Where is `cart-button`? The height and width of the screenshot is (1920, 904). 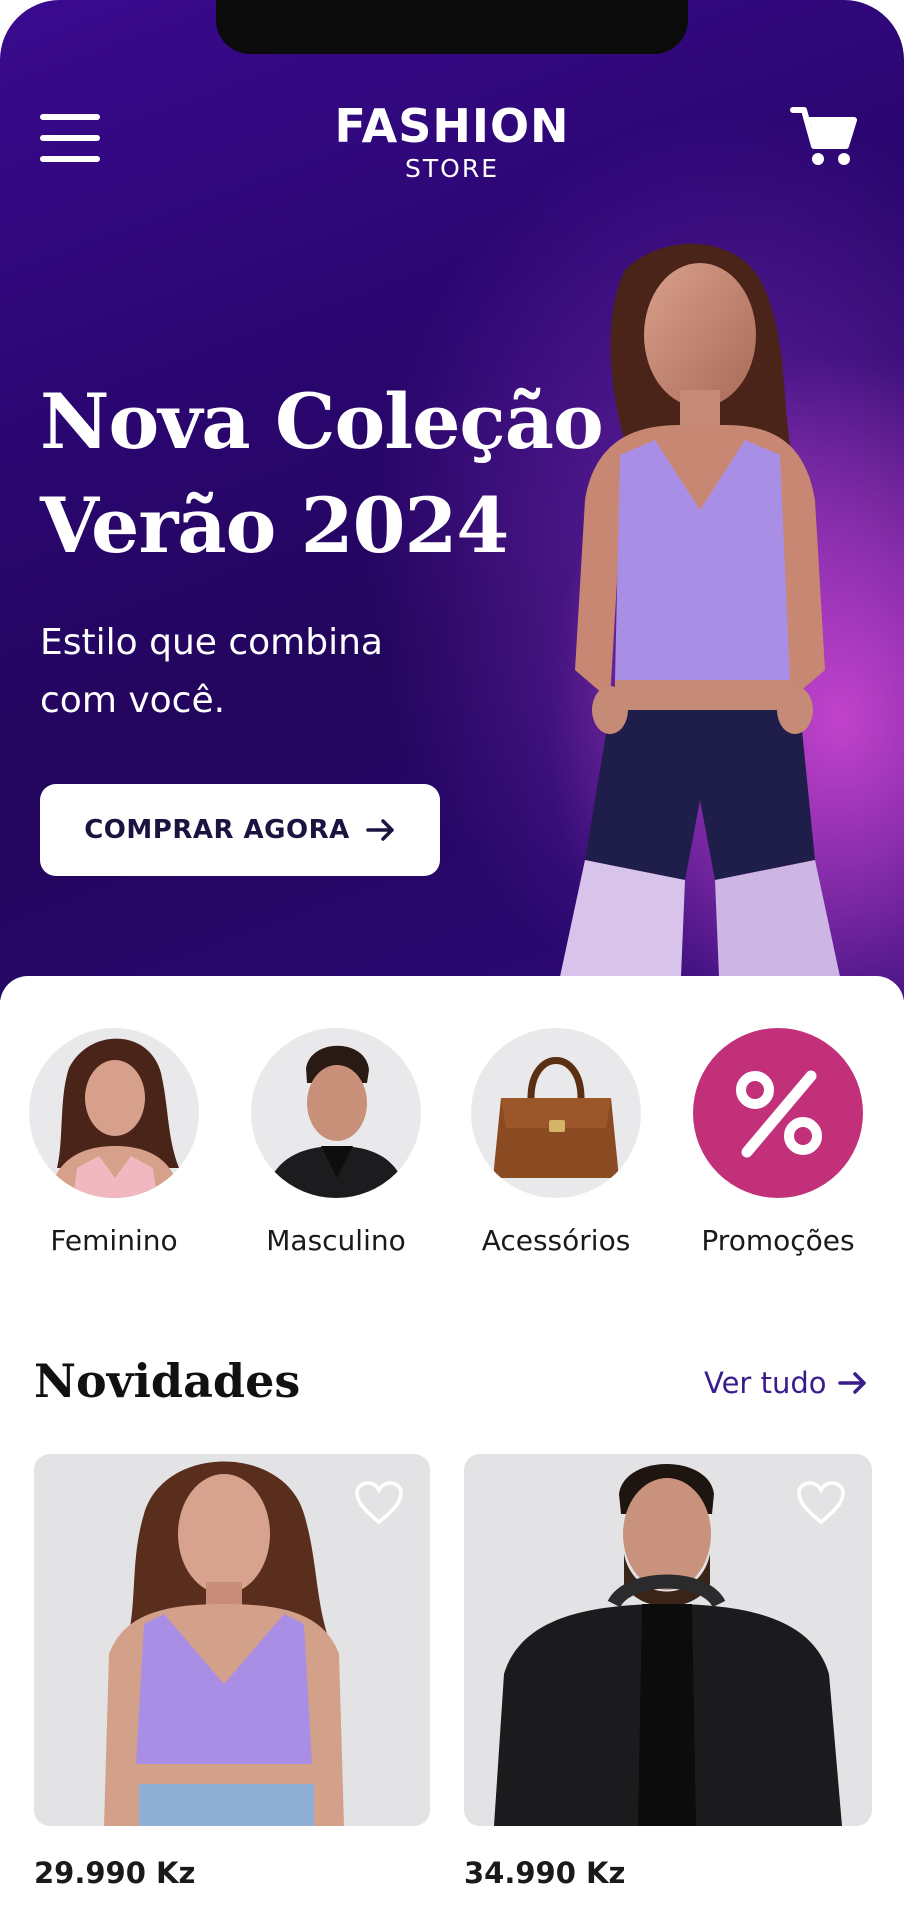
cart-button is located at coordinates (824, 136).